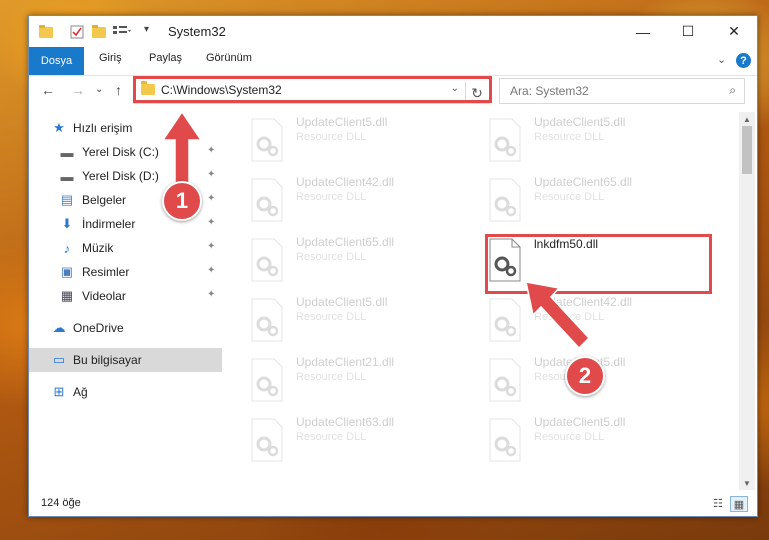 Image resolution: width=769 pixels, height=540 pixels. Describe the element at coordinates (229, 58) in the screenshot. I see `tab-view: Görünüm` at that location.